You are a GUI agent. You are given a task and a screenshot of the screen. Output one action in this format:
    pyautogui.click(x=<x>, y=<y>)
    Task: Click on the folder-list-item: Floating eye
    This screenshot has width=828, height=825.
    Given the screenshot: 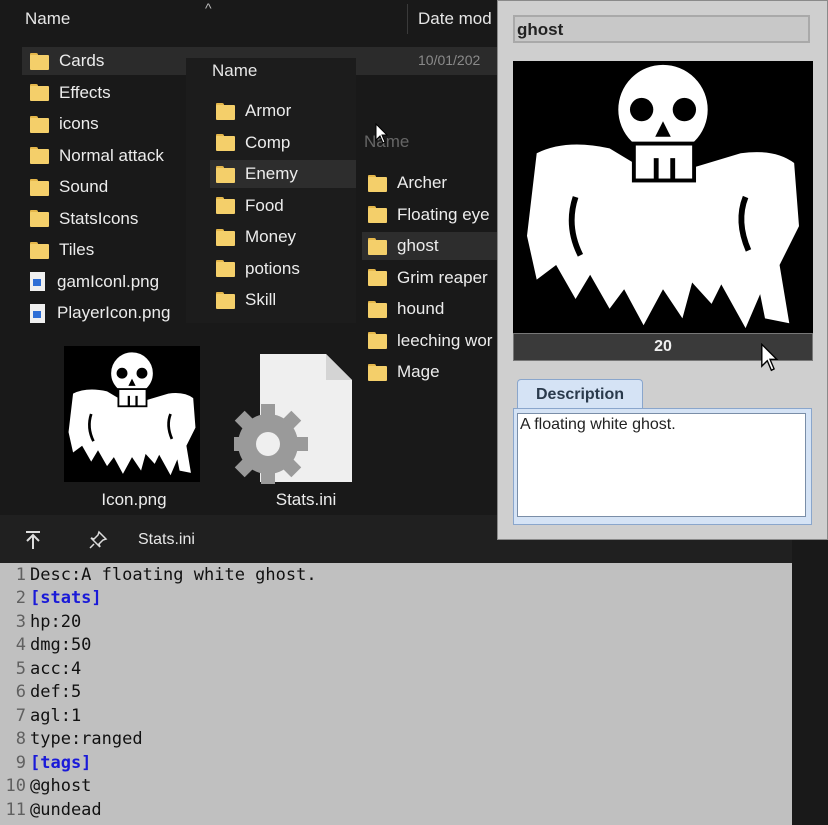 What is the action you would take?
    pyautogui.click(x=431, y=215)
    